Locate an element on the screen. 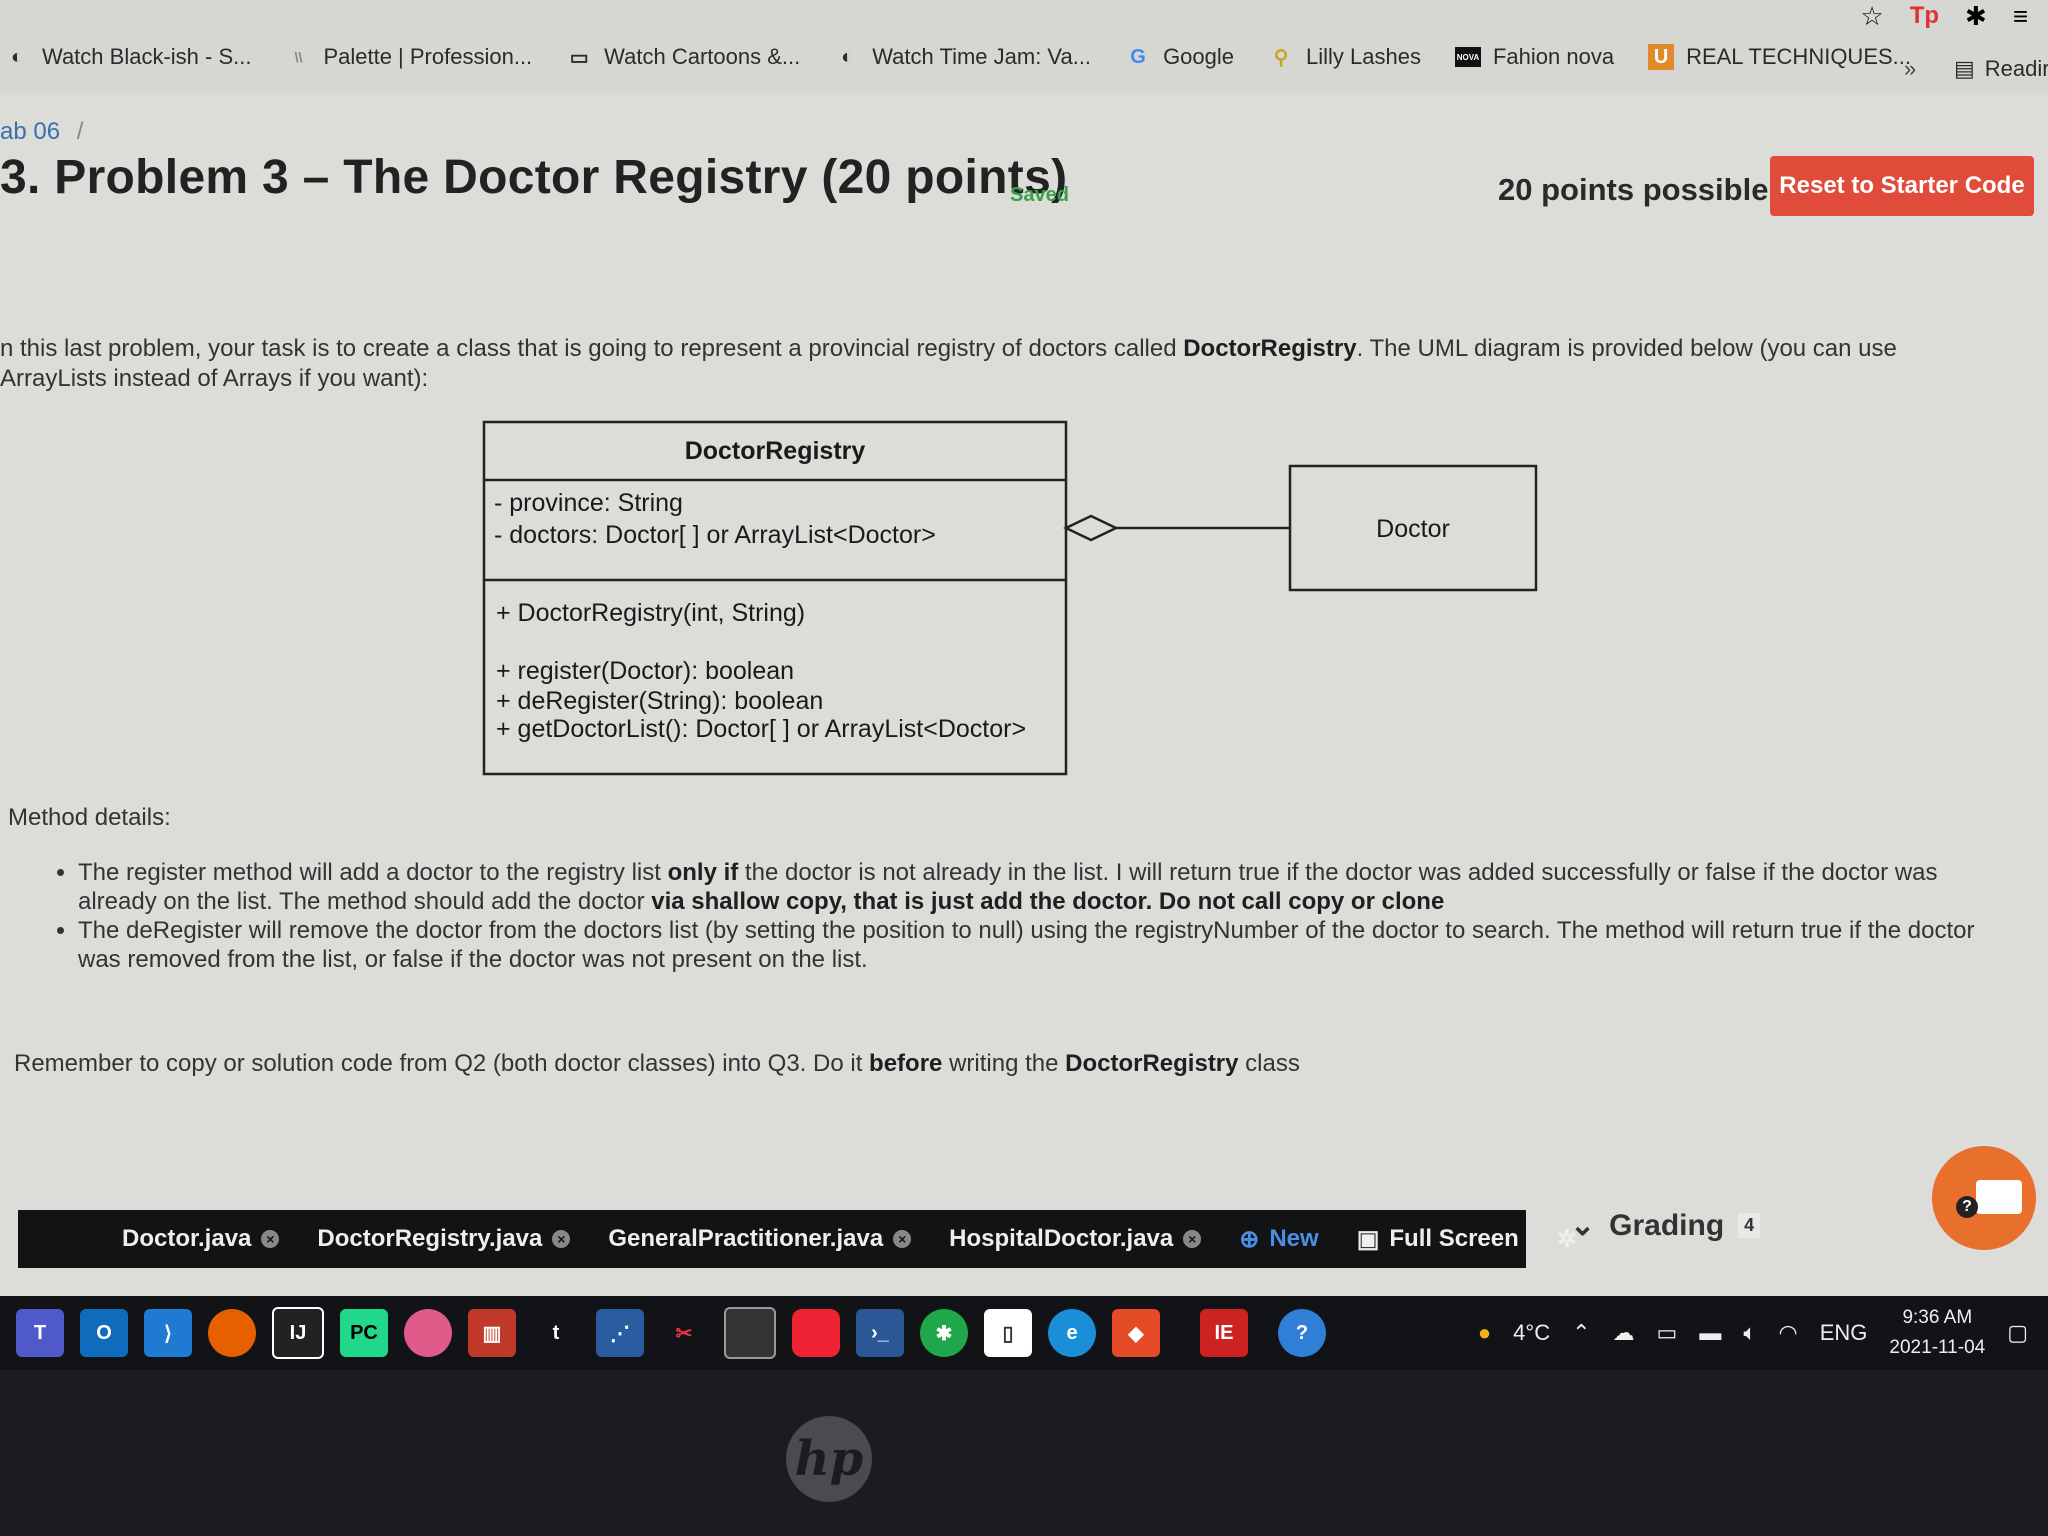 The height and width of the screenshot is (1536, 2048). question-icon: ? is located at coordinates (1967, 1207).